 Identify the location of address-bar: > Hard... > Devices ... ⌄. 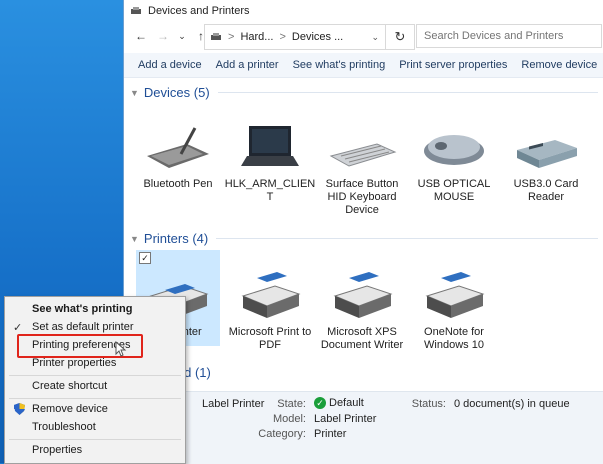
(295, 37).